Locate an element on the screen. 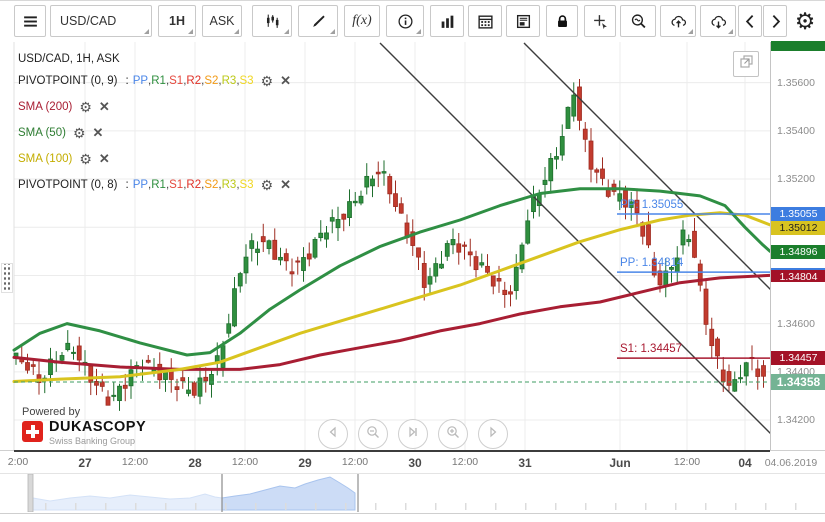  panel-splitter-handle is located at coordinates (7, 278).